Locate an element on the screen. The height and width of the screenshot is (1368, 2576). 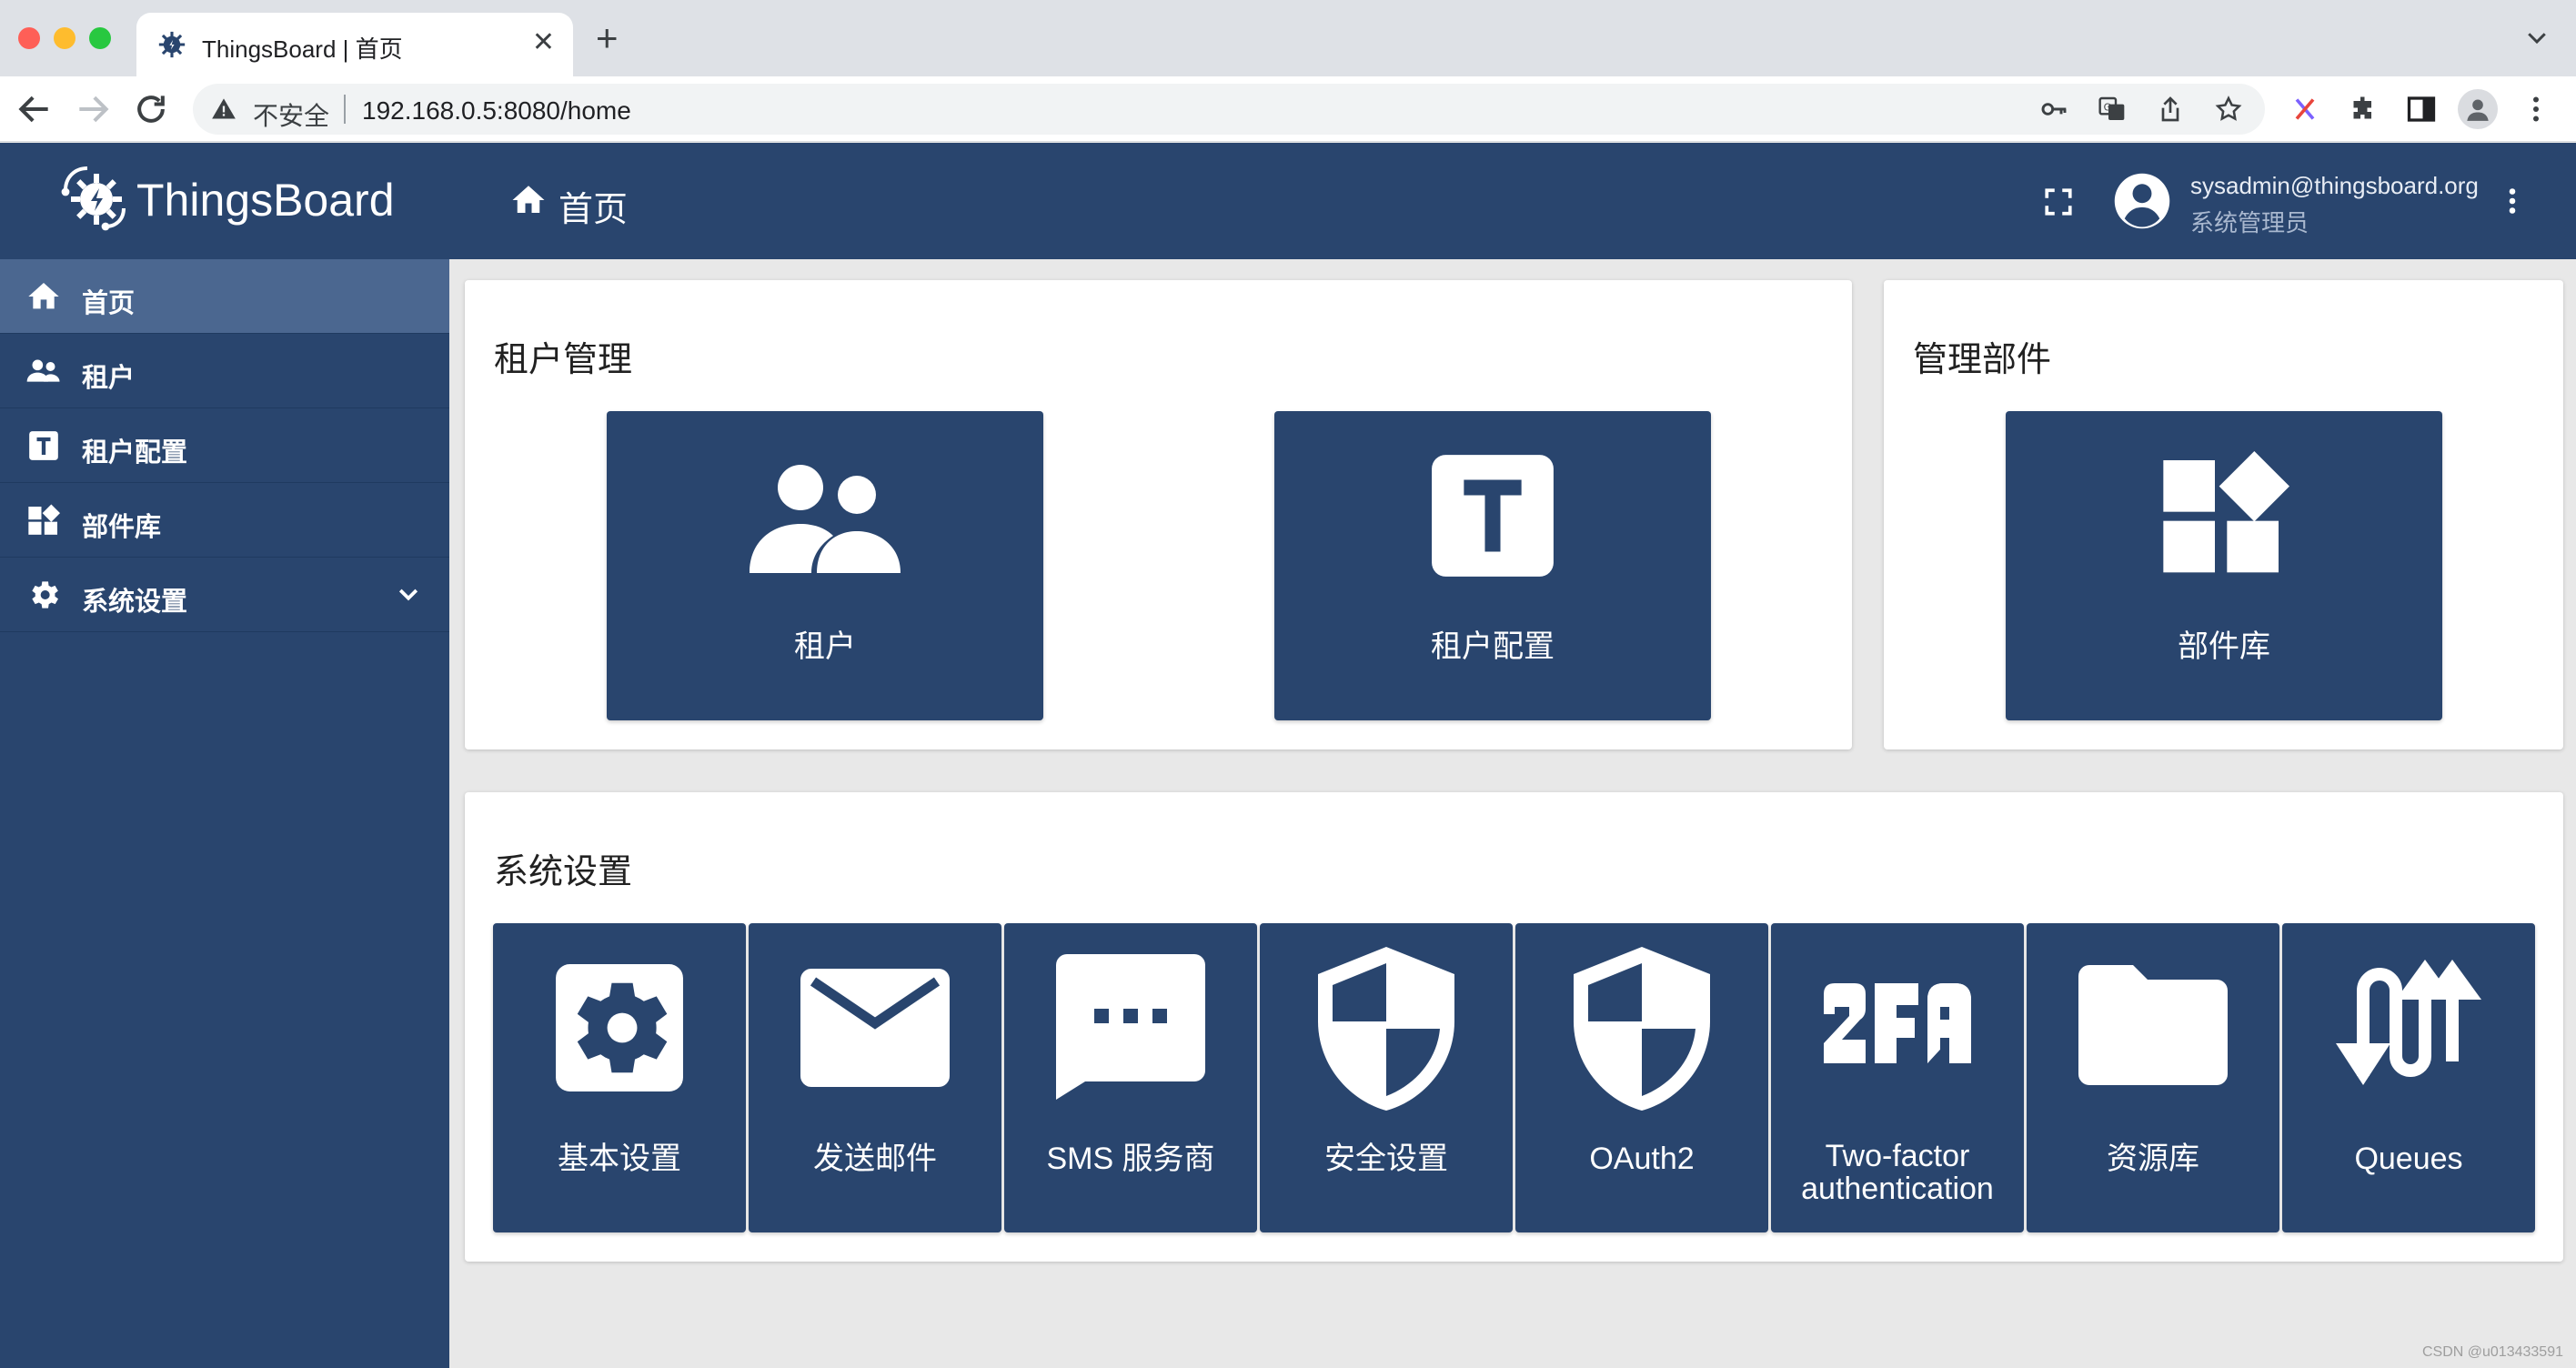
page-title: 首页 is located at coordinates (593, 210).